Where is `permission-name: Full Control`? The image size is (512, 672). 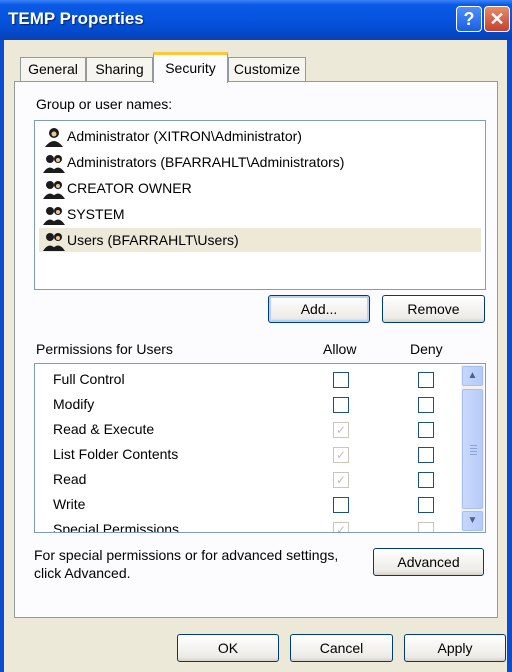
permission-name: Full Control is located at coordinates (89, 379).